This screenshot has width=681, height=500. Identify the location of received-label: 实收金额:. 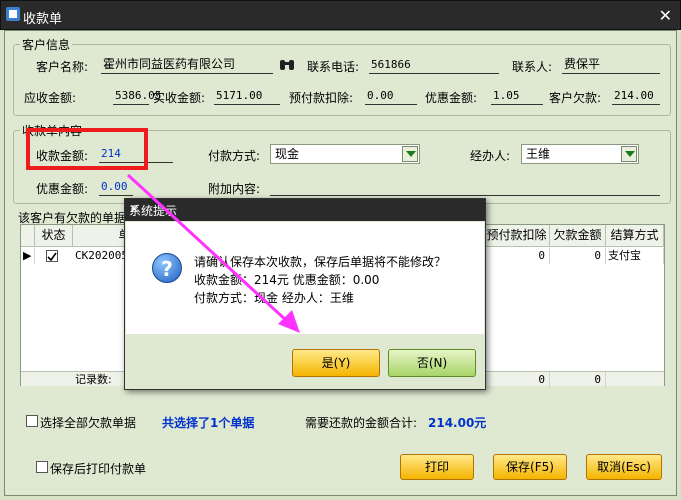
(179, 98).